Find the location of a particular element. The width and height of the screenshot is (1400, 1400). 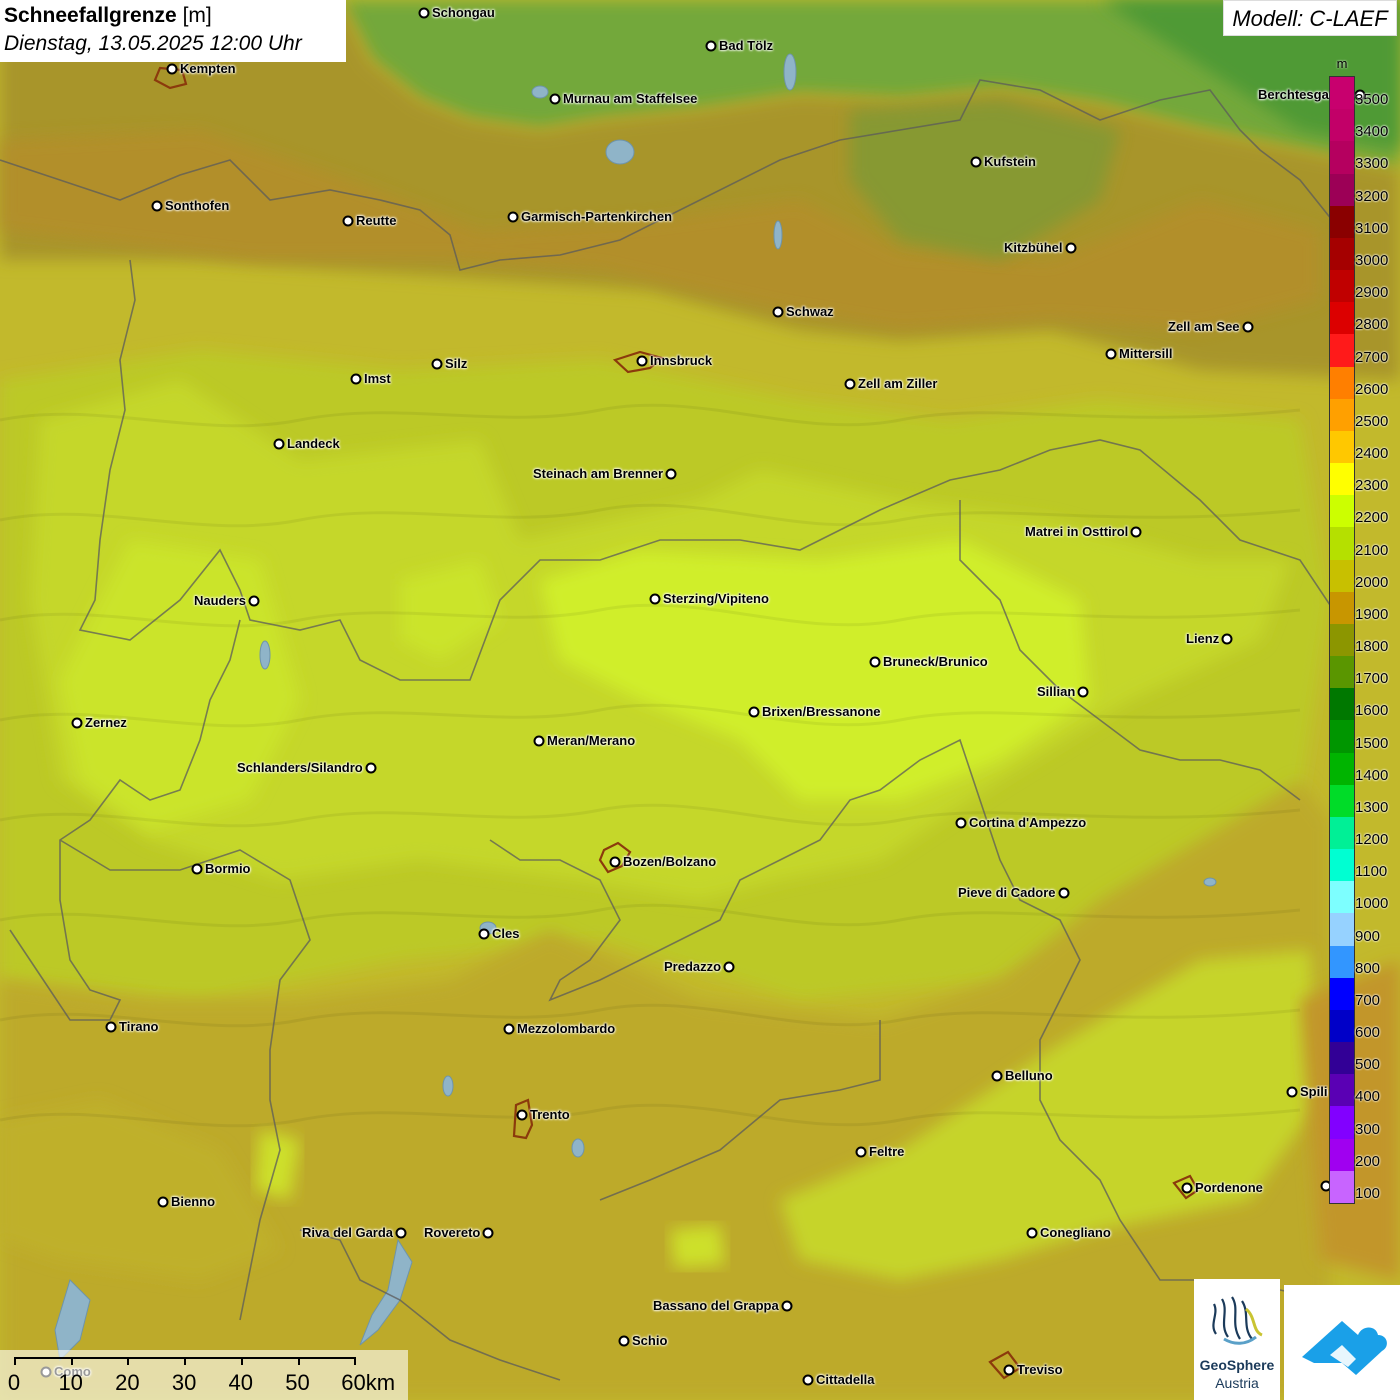

legend-label: 2200 is located at coordinates (1372, 518).